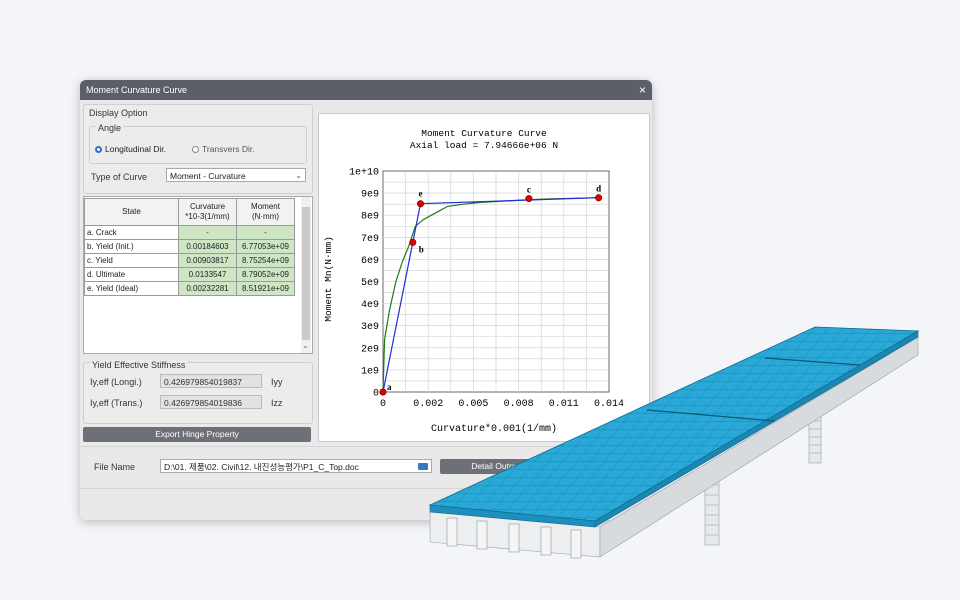 This screenshot has width=960, height=600. Describe the element at coordinates (131, 274) in the screenshot. I see `row-state: d. Ultimate` at that location.